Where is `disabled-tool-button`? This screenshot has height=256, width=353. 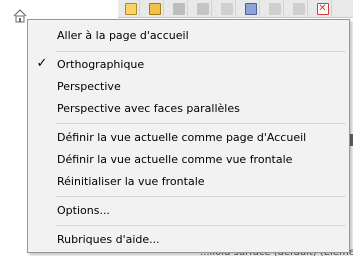
disabled-tool-button is located at coordinates (227, 8).